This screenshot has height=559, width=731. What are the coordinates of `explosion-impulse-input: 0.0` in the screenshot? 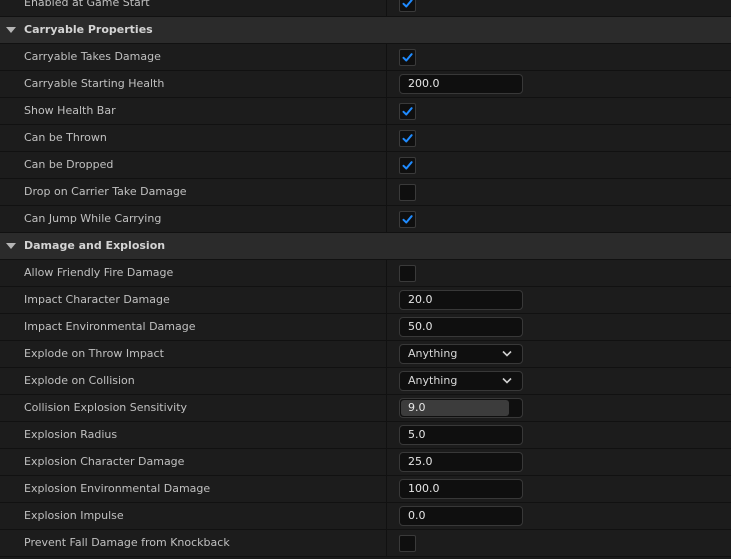 It's located at (461, 516).